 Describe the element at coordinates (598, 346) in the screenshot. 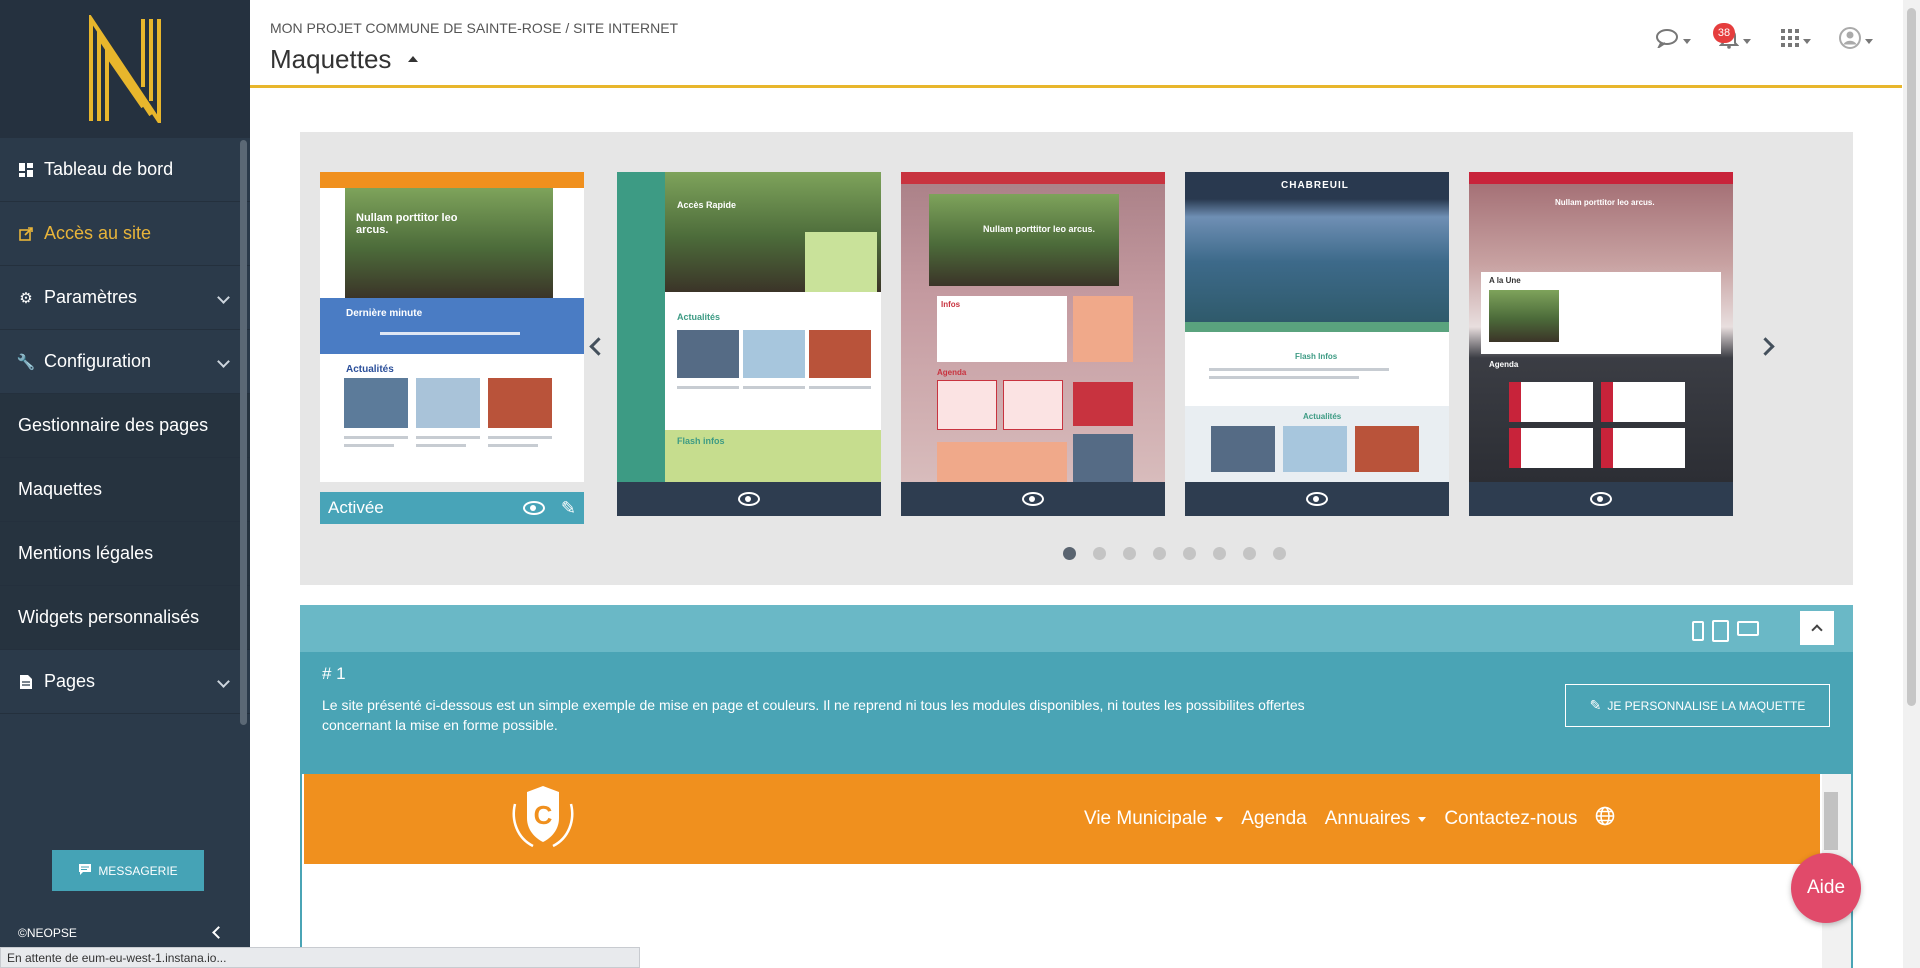

I see `carousel-prev-icon` at that location.